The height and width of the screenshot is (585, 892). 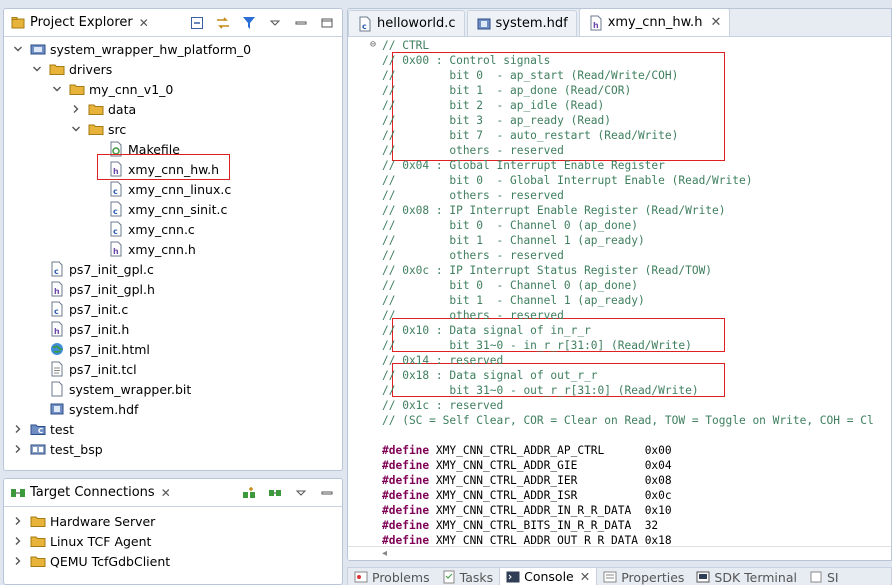 I want to click on connection-hardware-server: Hardware Server, so click(x=83, y=521).